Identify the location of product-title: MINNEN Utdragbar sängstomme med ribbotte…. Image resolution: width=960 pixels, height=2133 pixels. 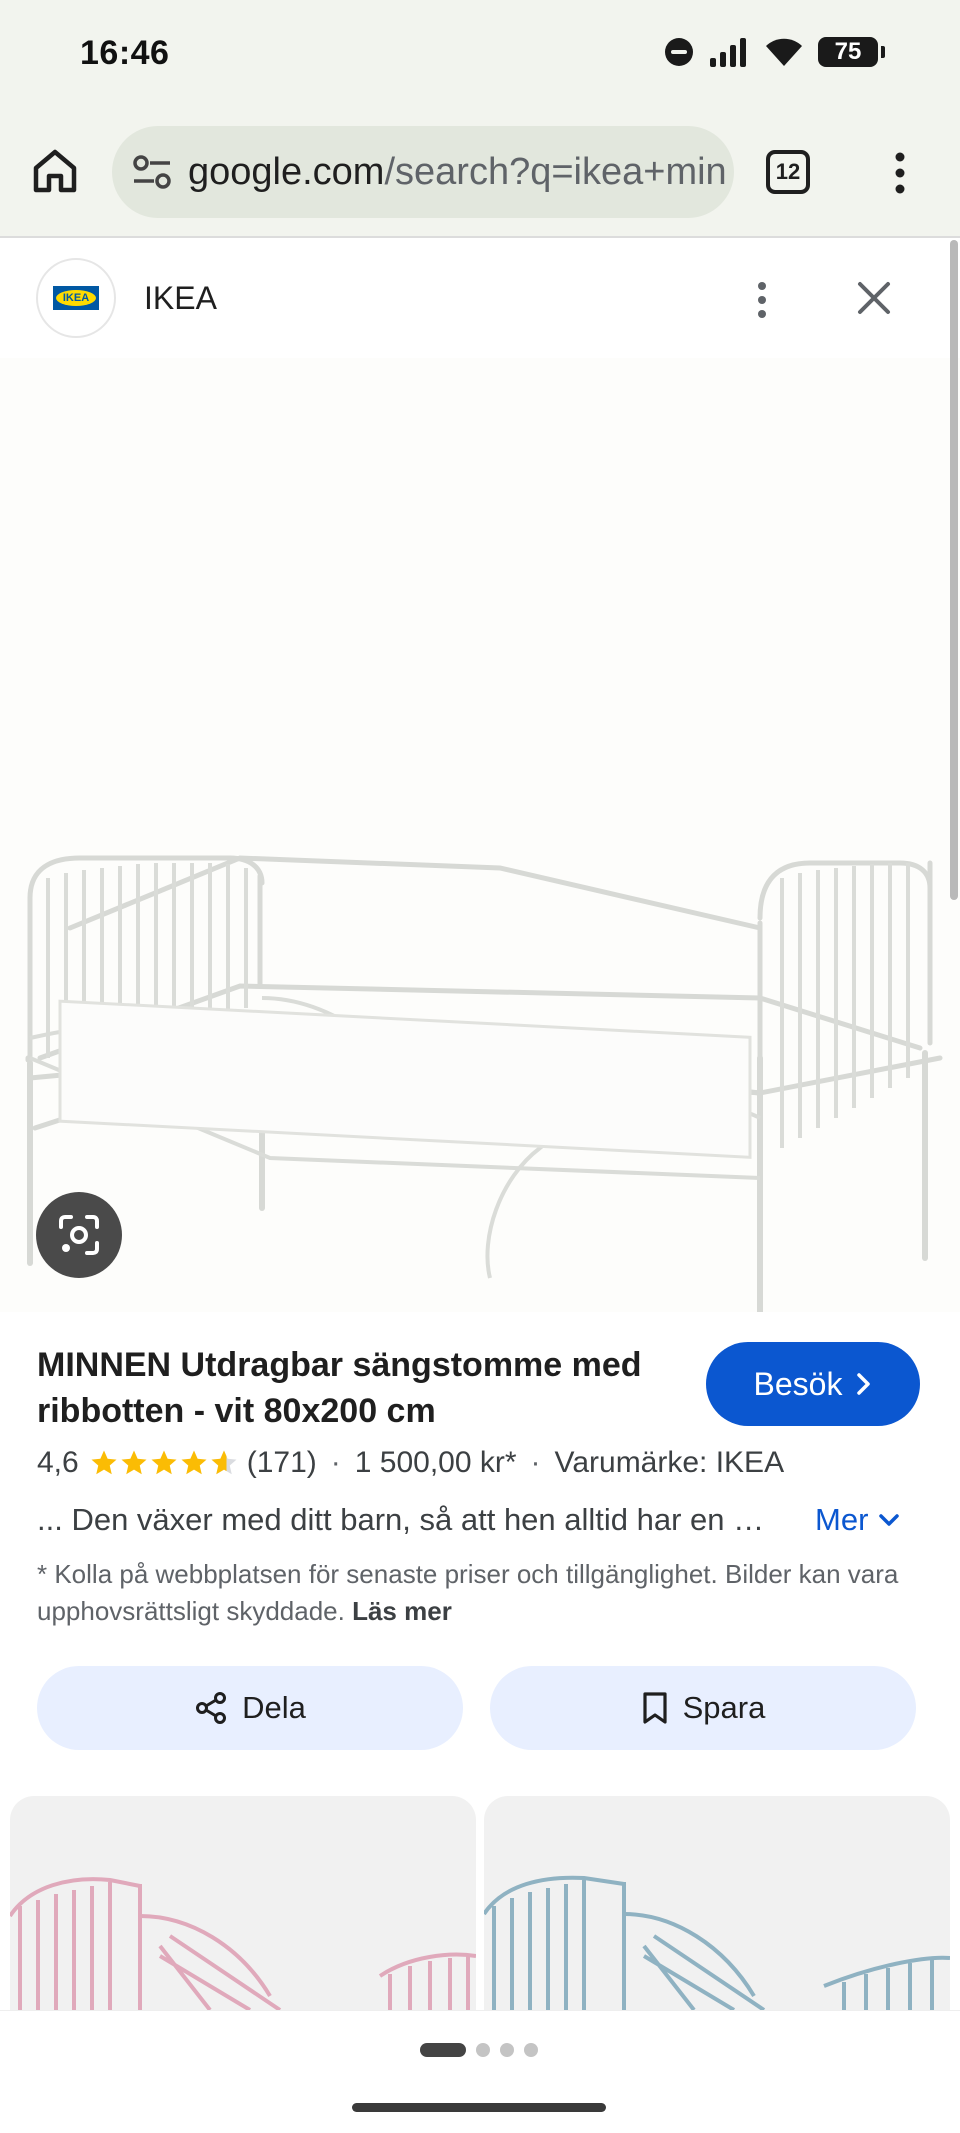
(352, 1388).